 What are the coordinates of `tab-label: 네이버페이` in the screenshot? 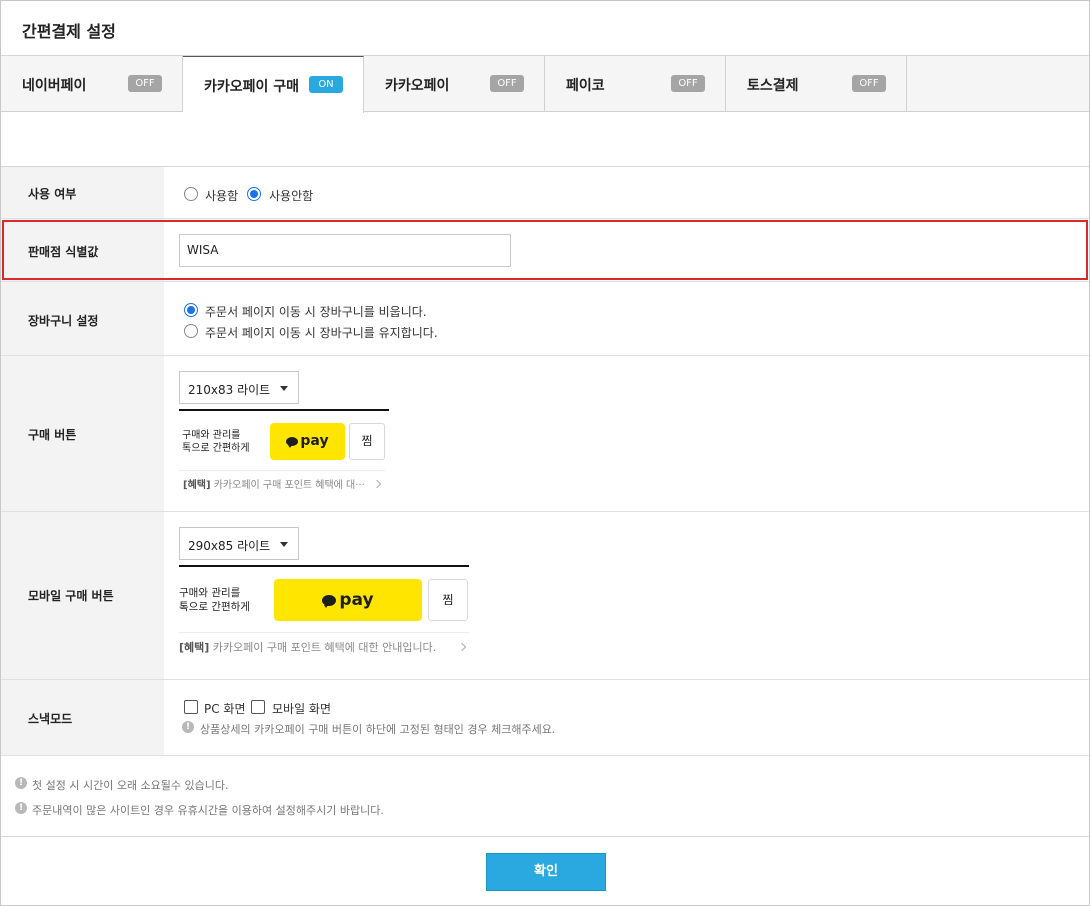 It's located at (54, 86).